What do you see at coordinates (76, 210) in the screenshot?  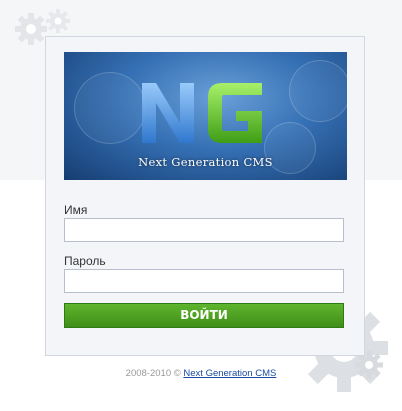 I see `username-label: Имя` at bounding box center [76, 210].